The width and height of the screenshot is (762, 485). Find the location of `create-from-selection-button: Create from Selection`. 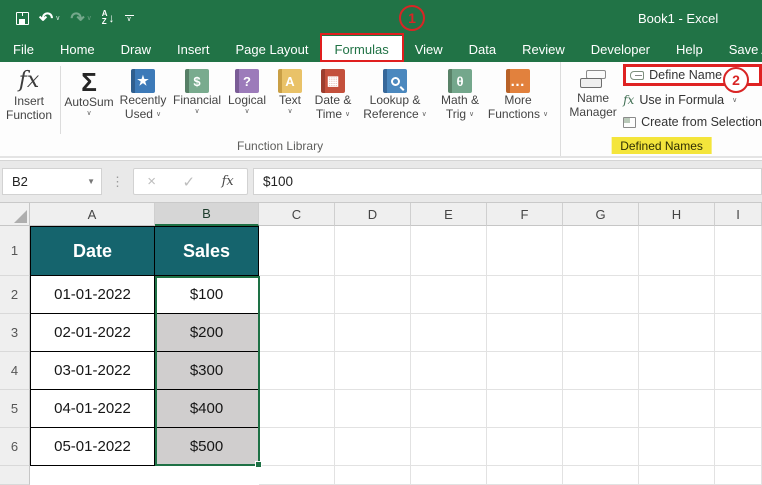

create-from-selection-button: Create from Selection is located at coordinates (692, 122).